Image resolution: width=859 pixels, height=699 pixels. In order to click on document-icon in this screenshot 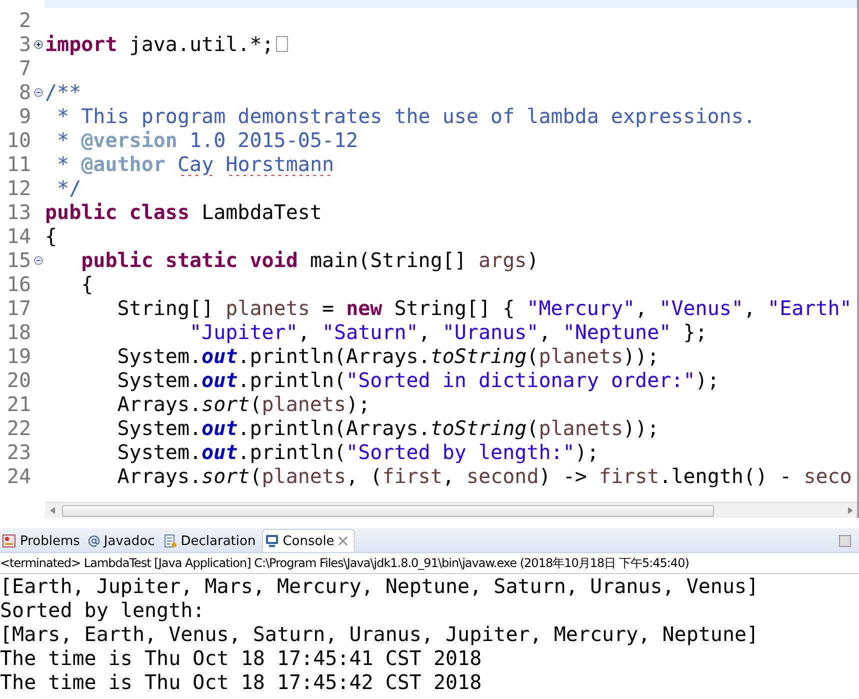, I will do `click(169, 541)`.